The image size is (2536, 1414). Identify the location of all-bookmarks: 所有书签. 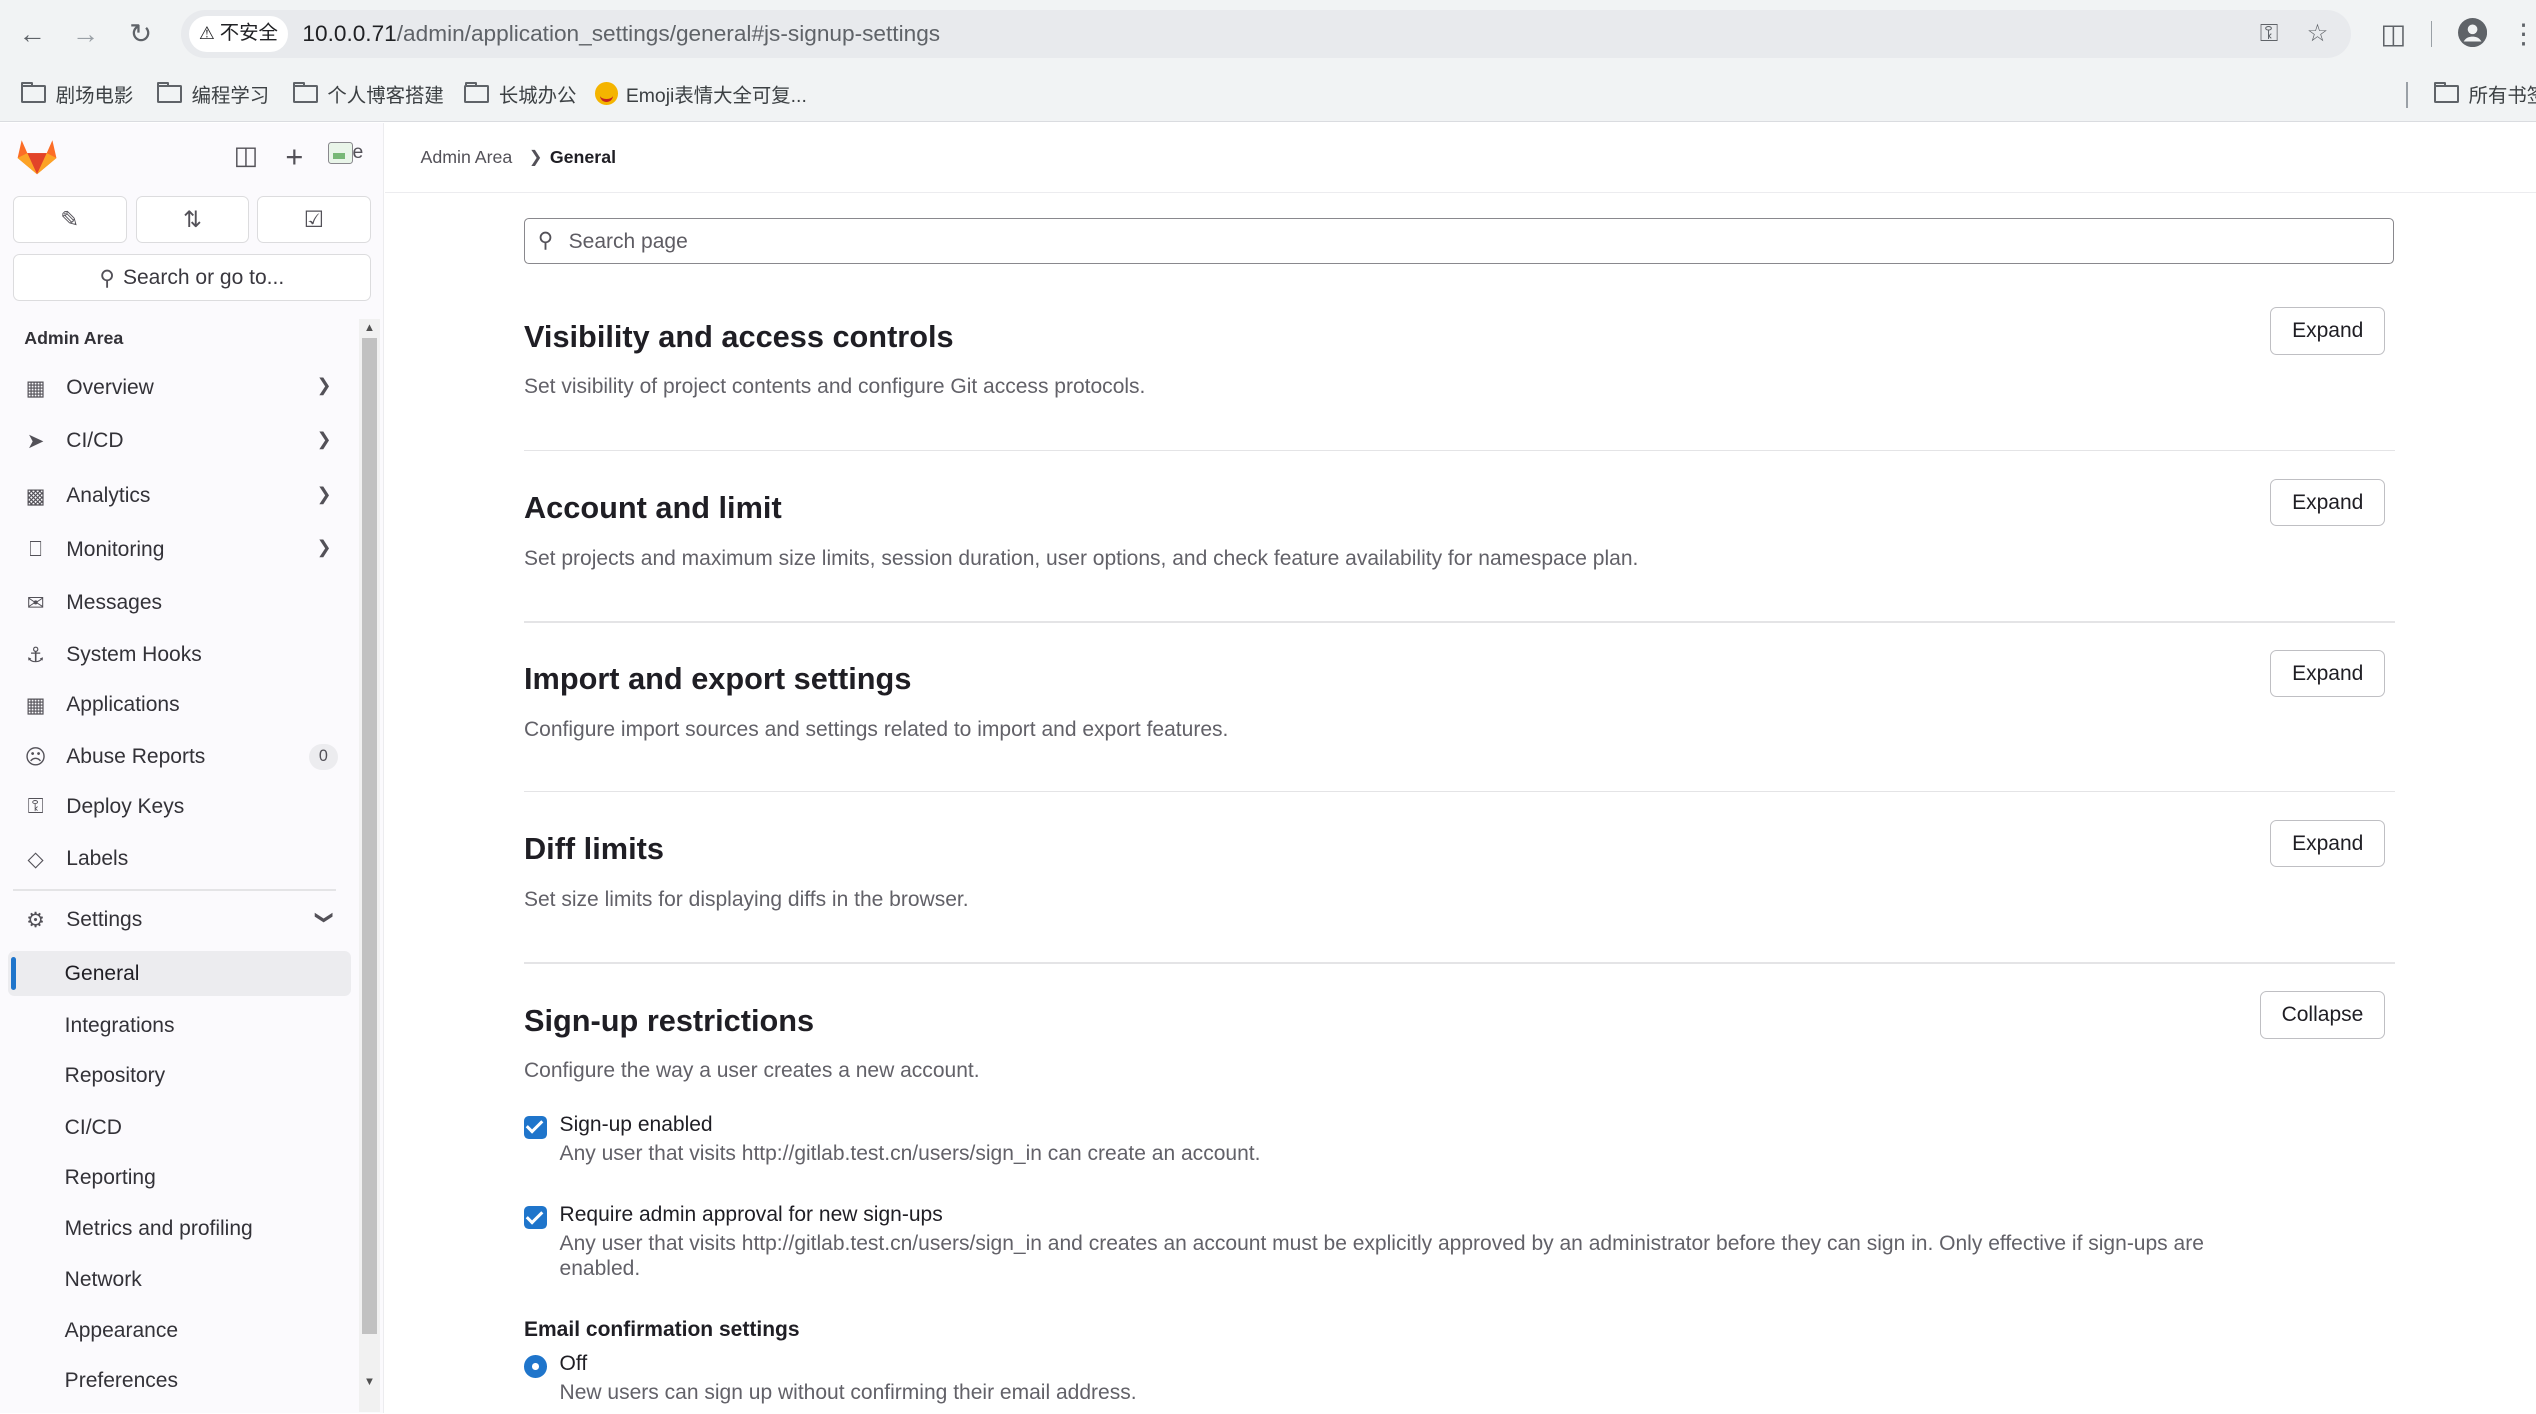
(2484, 93).